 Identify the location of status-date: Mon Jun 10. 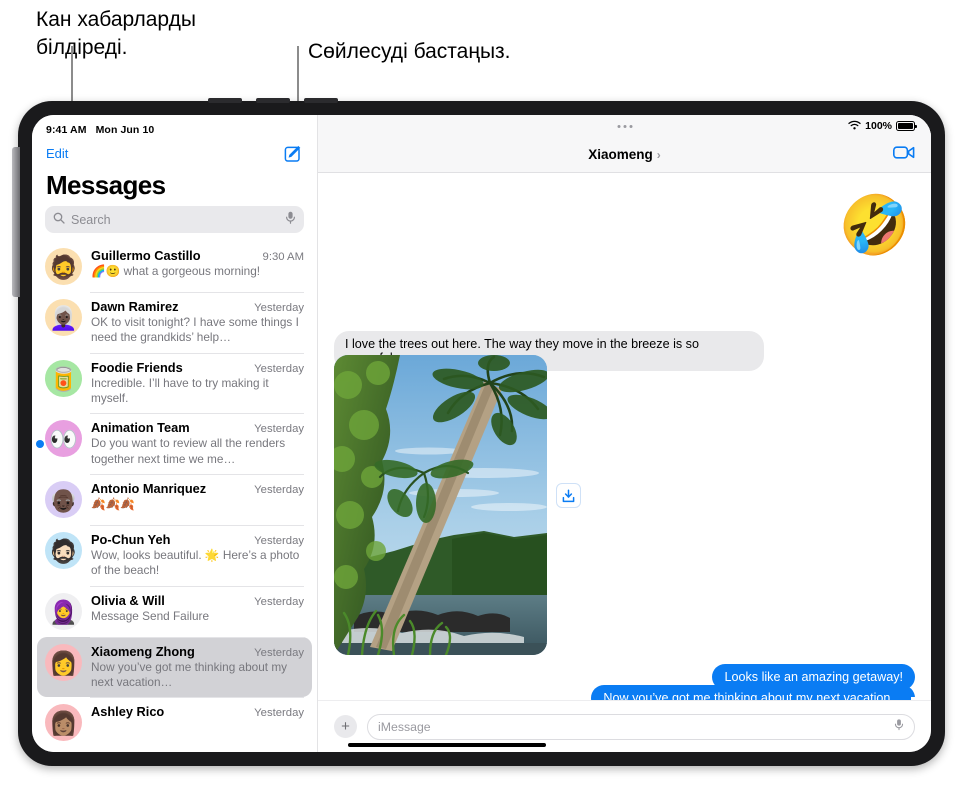
(125, 130).